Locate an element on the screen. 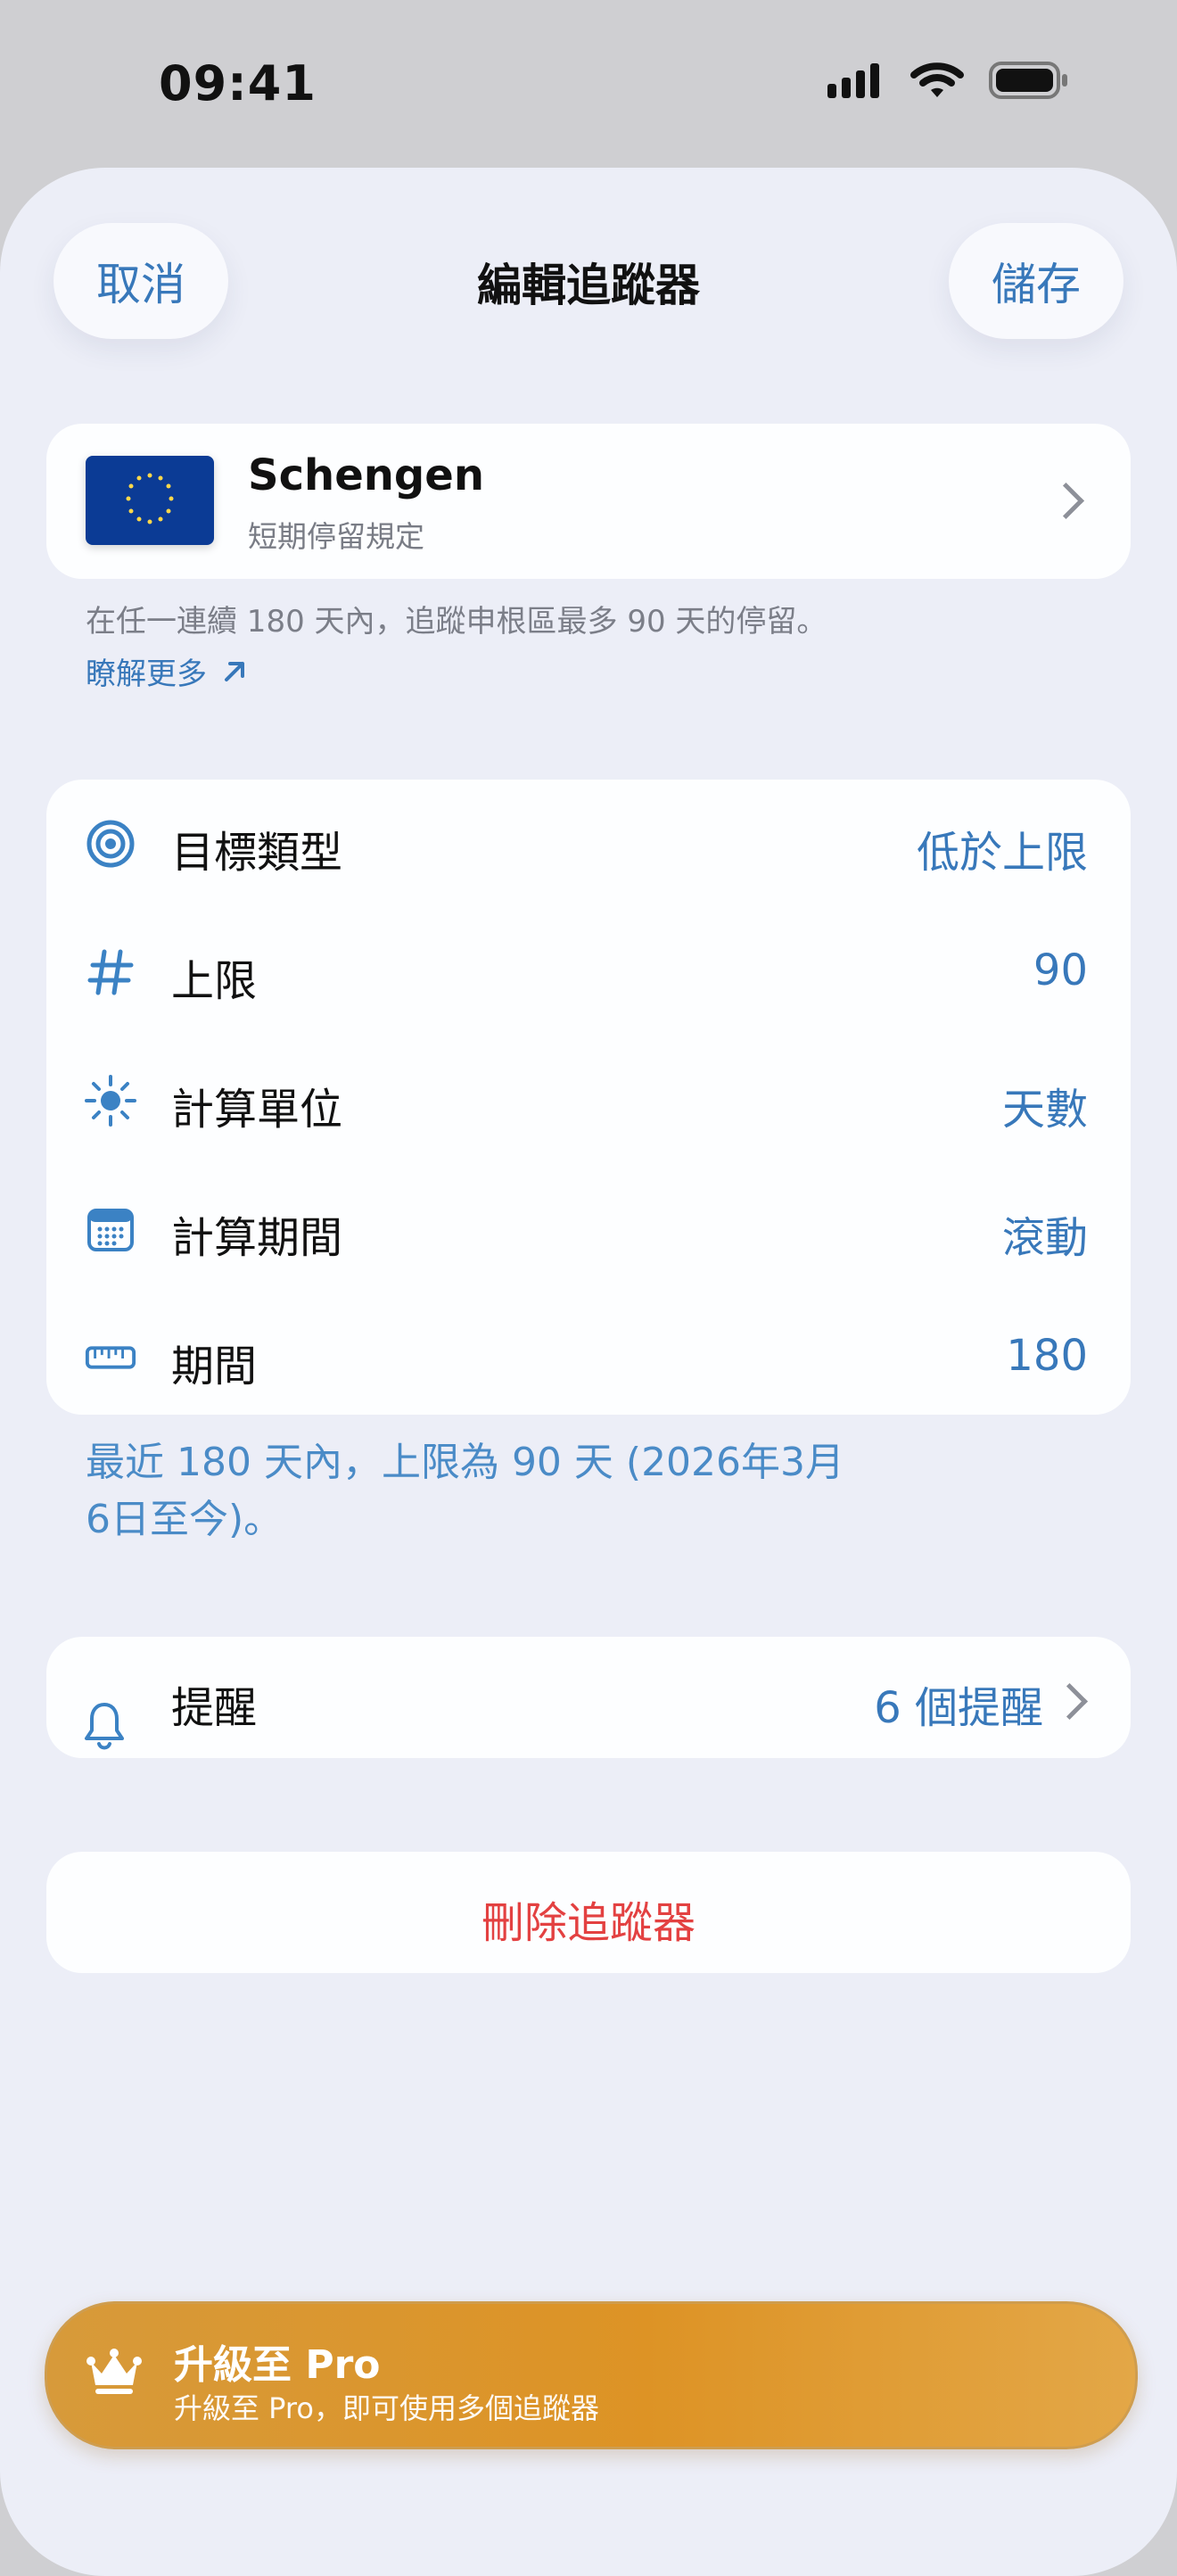 The width and height of the screenshot is (1177, 2576). calculation-unit-row: 計算單位 天數 is located at coordinates (588, 1100).